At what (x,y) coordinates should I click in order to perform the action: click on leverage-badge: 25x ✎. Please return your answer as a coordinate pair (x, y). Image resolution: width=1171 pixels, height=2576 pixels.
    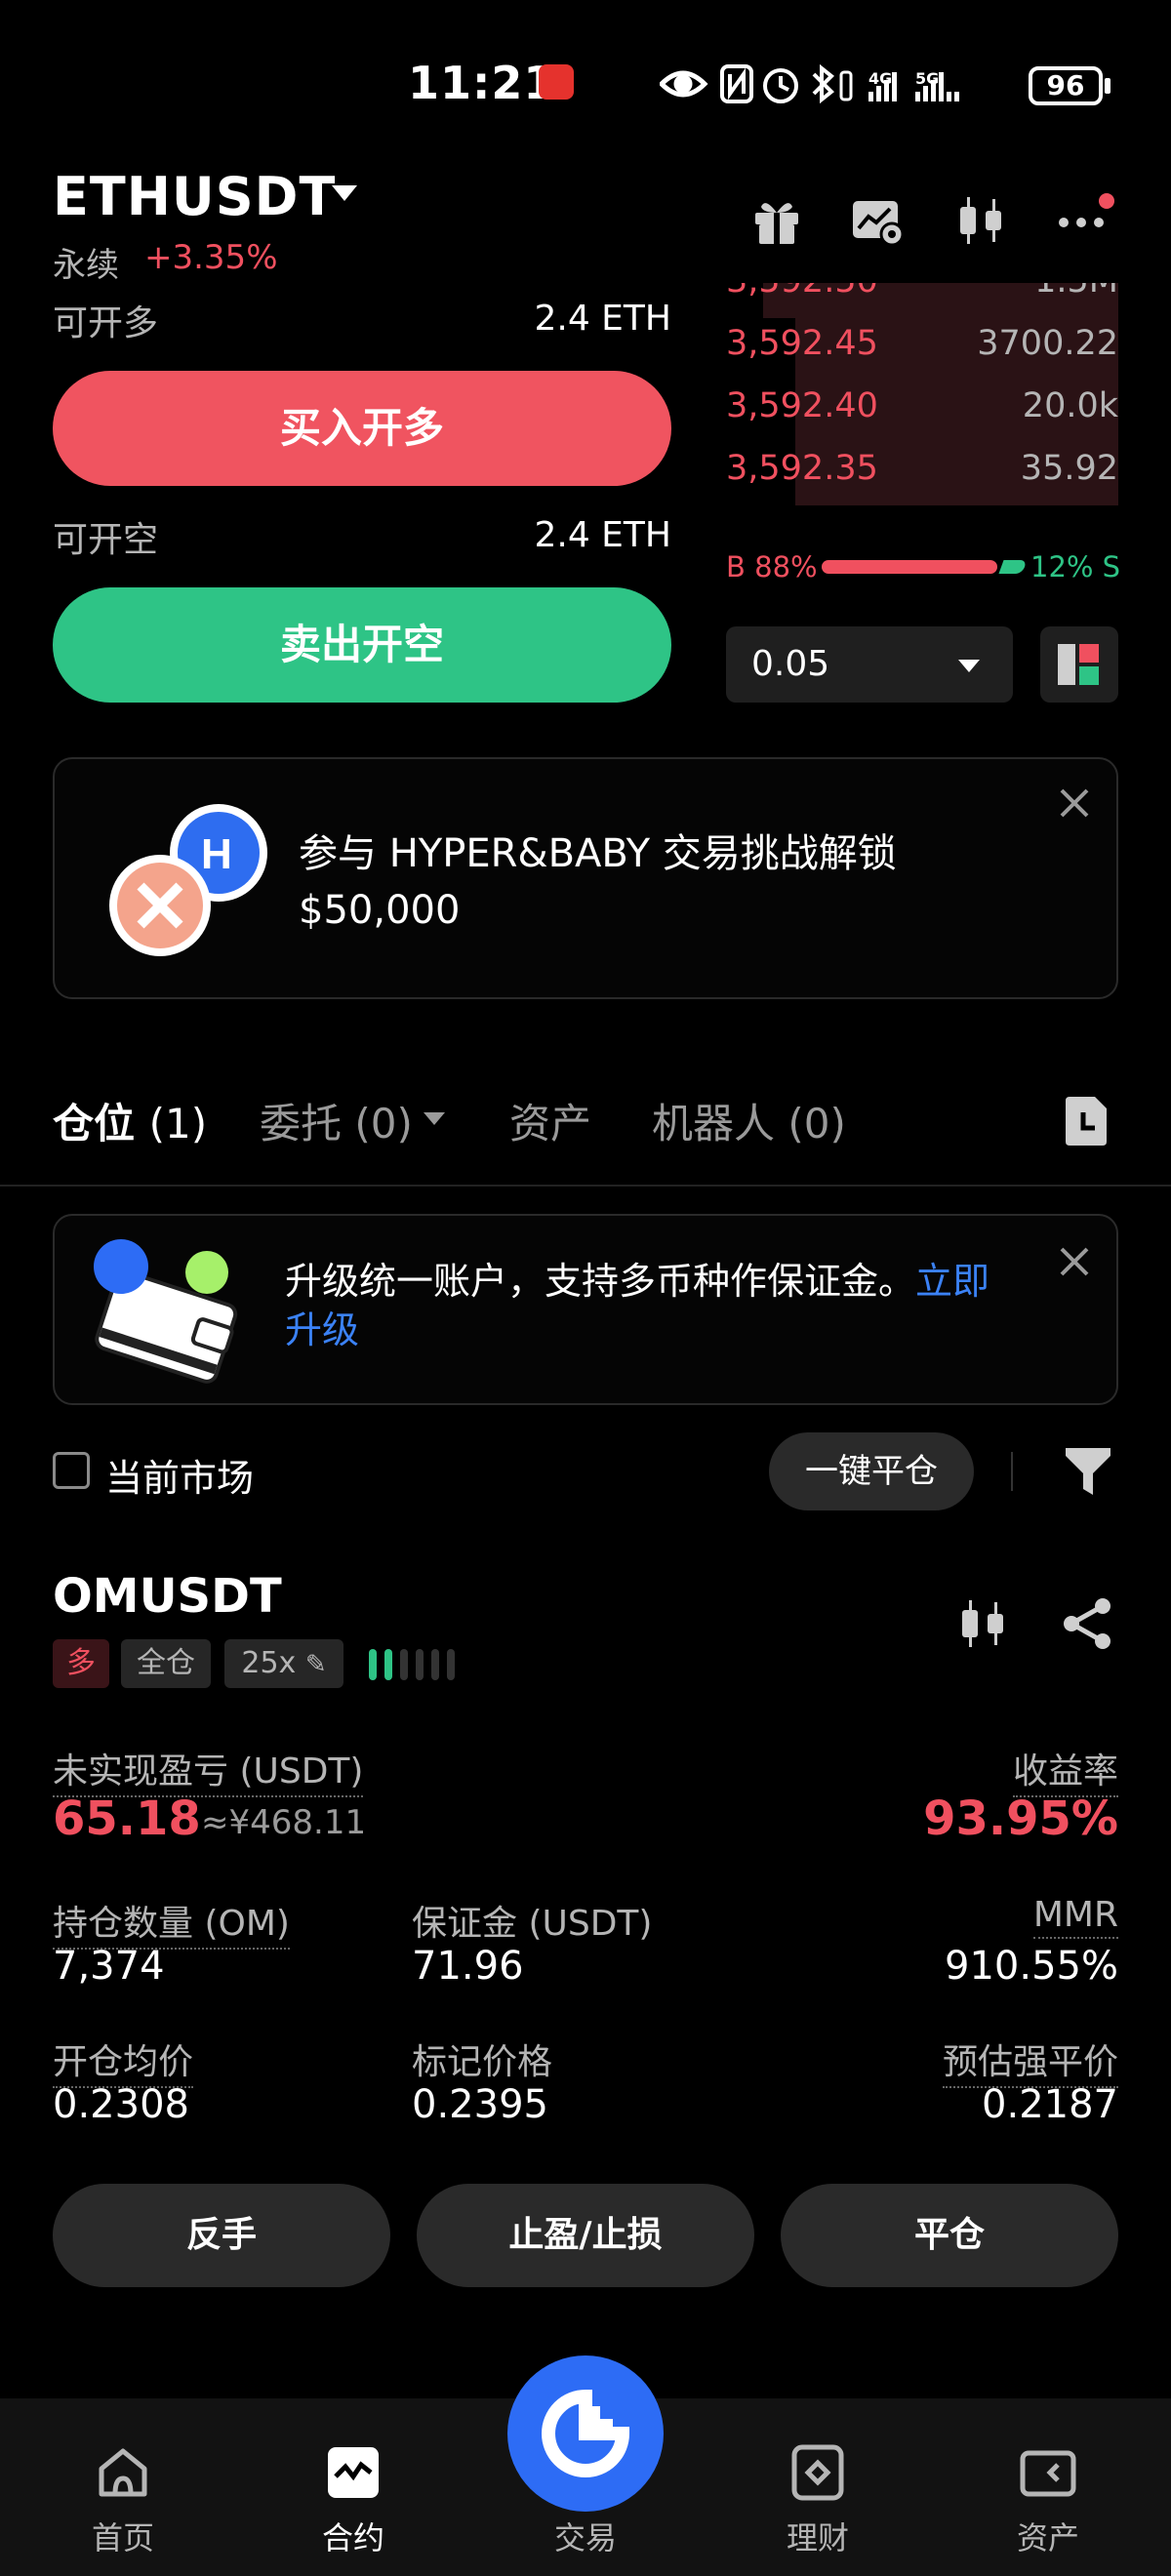
    Looking at the image, I should click on (283, 1663).